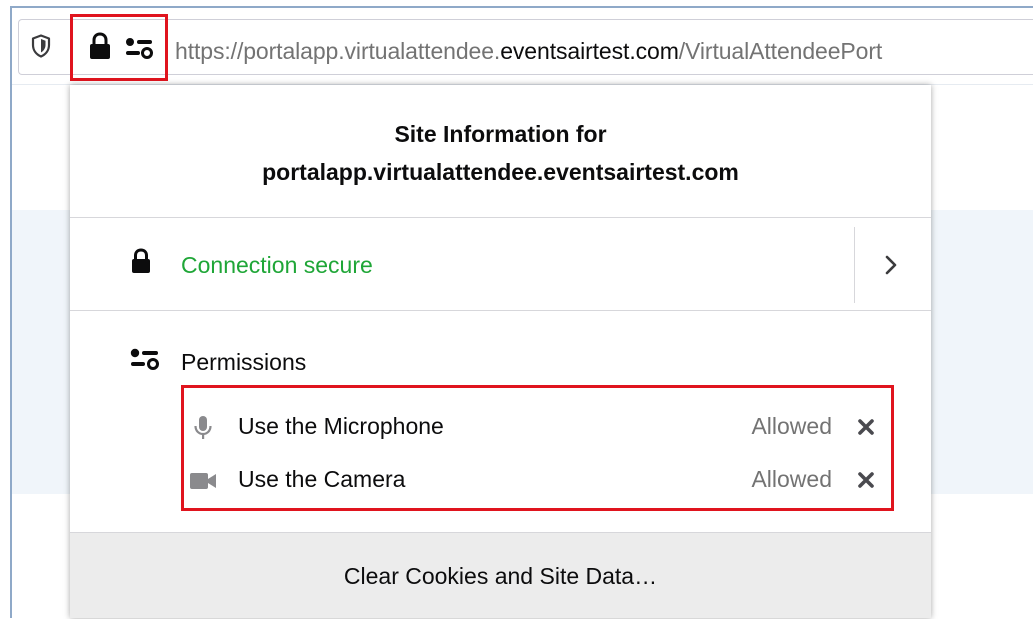 The image size is (1033, 619). I want to click on permissions-icon, so click(144, 359).